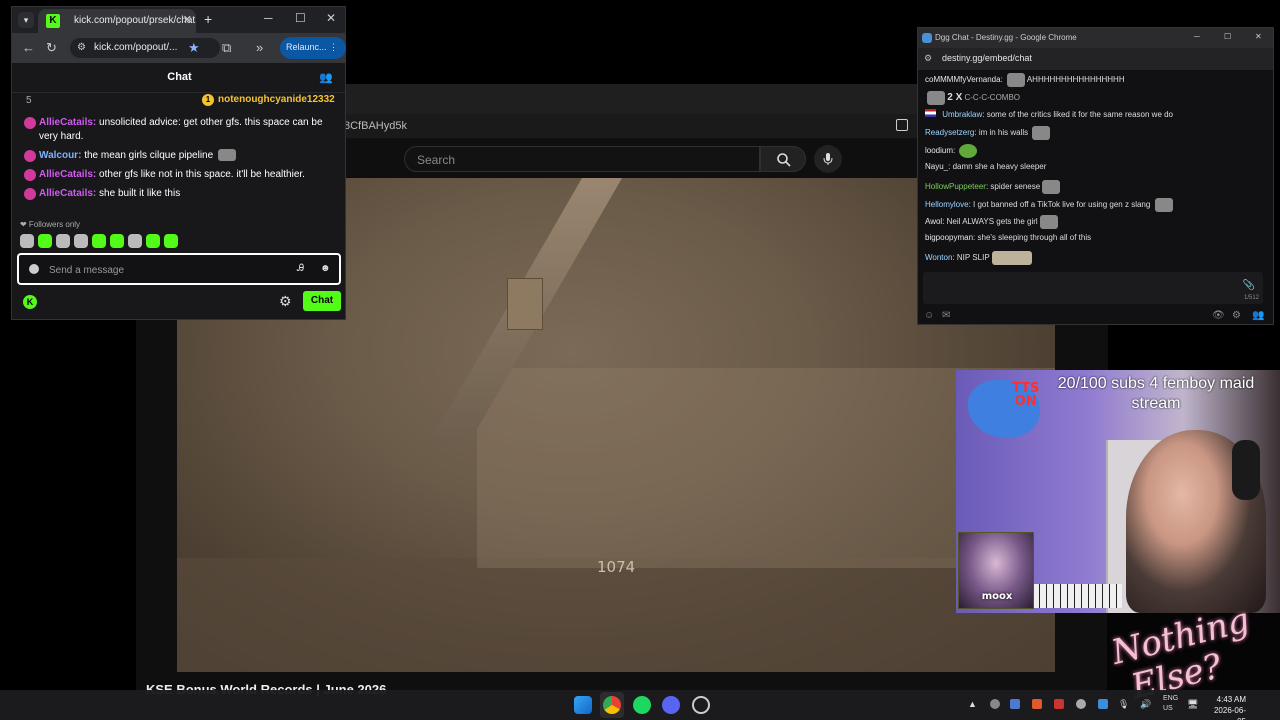 The width and height of the screenshot is (1280, 720). Describe the element at coordinates (117, 21) in the screenshot. I see `kick-tab: K kick.com/popout/prsek/chat ✕` at that location.